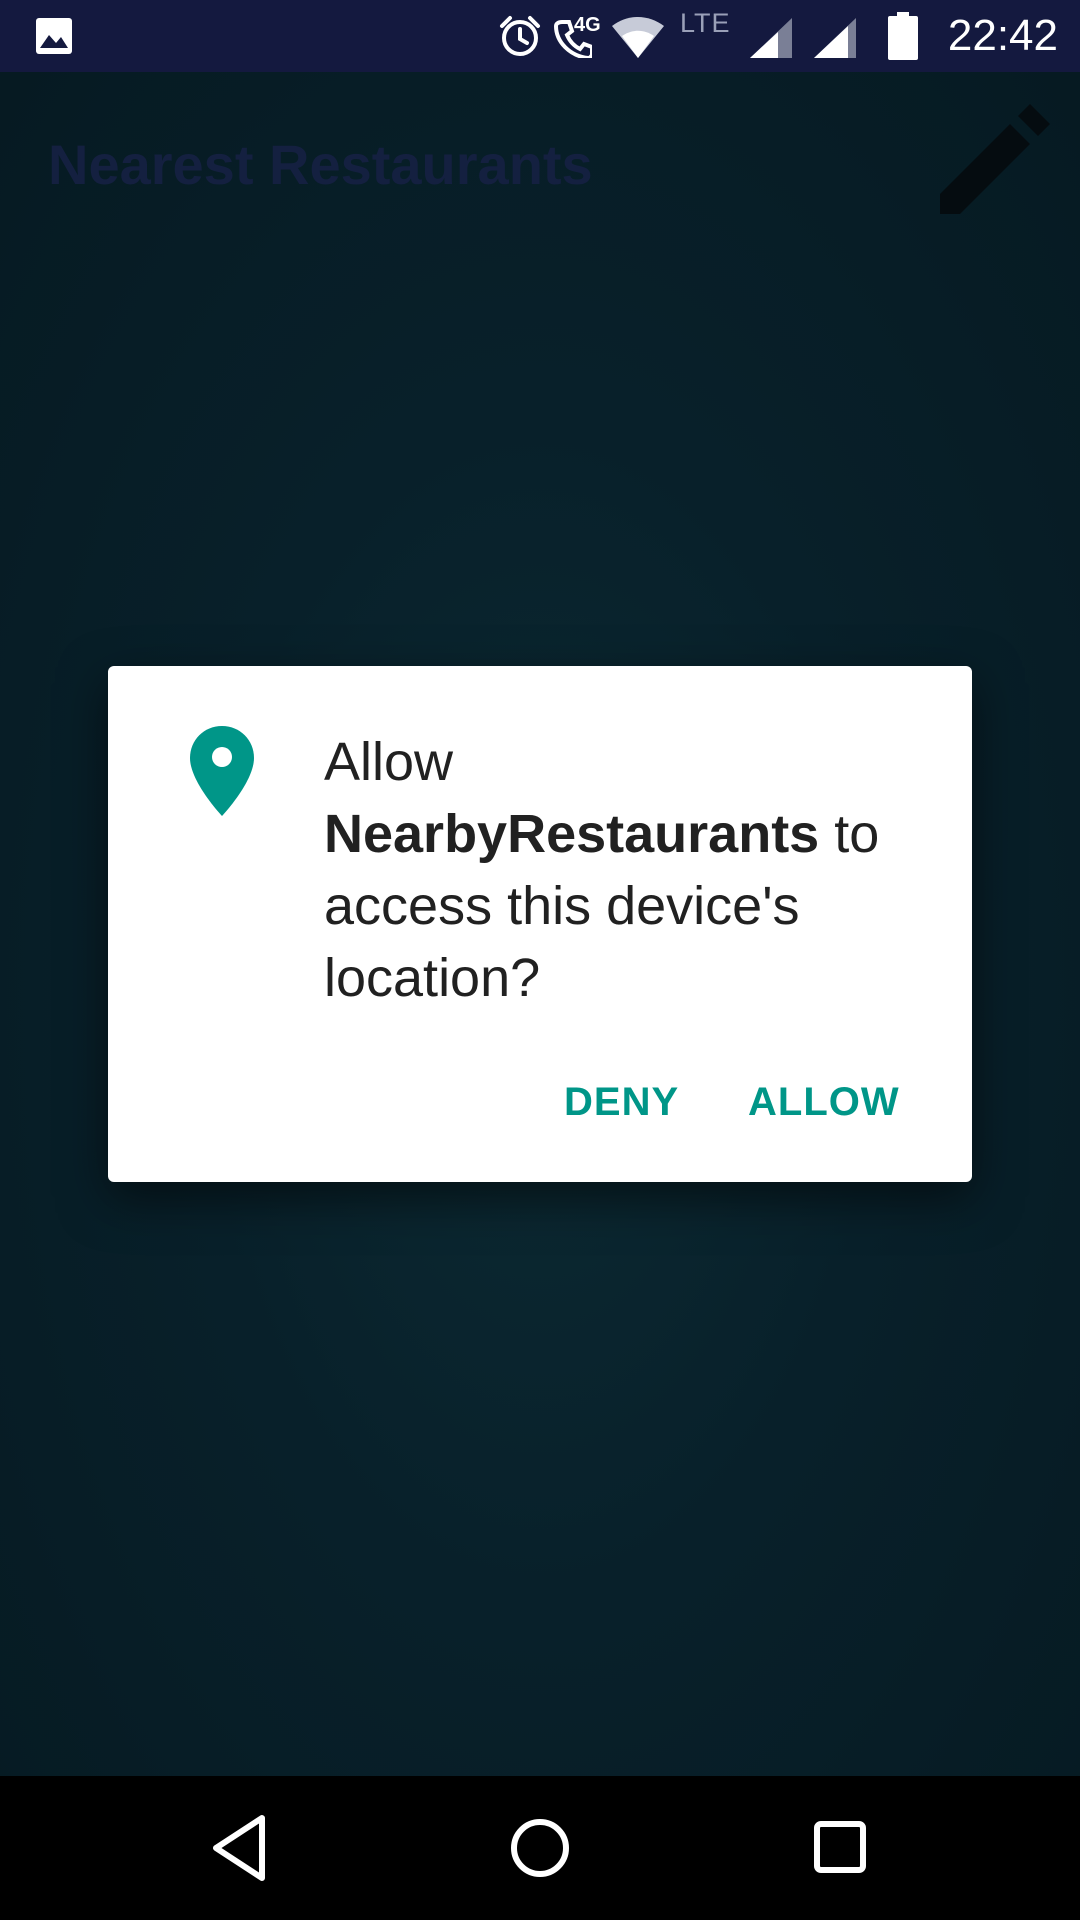  What do you see at coordinates (621, 1102) in the screenshot?
I see `deny-button: DENY` at bounding box center [621, 1102].